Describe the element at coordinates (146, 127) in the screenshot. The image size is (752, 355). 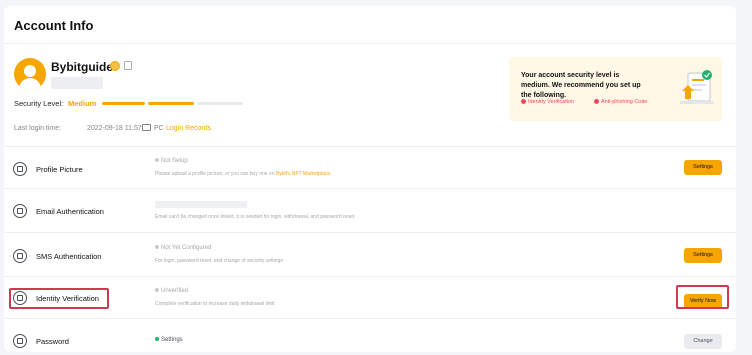
I see `monitor-icon` at that location.